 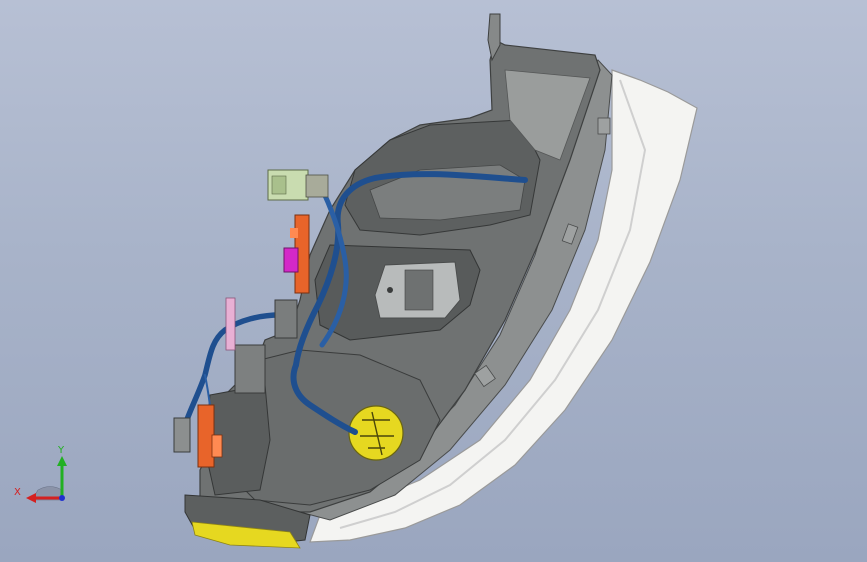 What do you see at coordinates (31, 498) in the screenshot?
I see `x-axis-arrow-icon` at bounding box center [31, 498].